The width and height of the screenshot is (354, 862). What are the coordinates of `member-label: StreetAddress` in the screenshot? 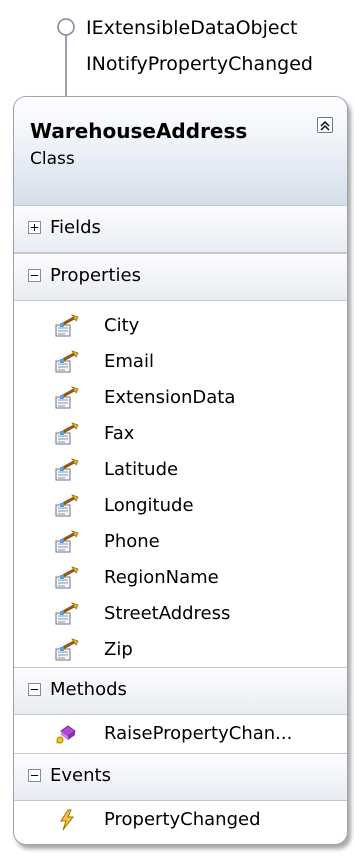 It's located at (167, 613).